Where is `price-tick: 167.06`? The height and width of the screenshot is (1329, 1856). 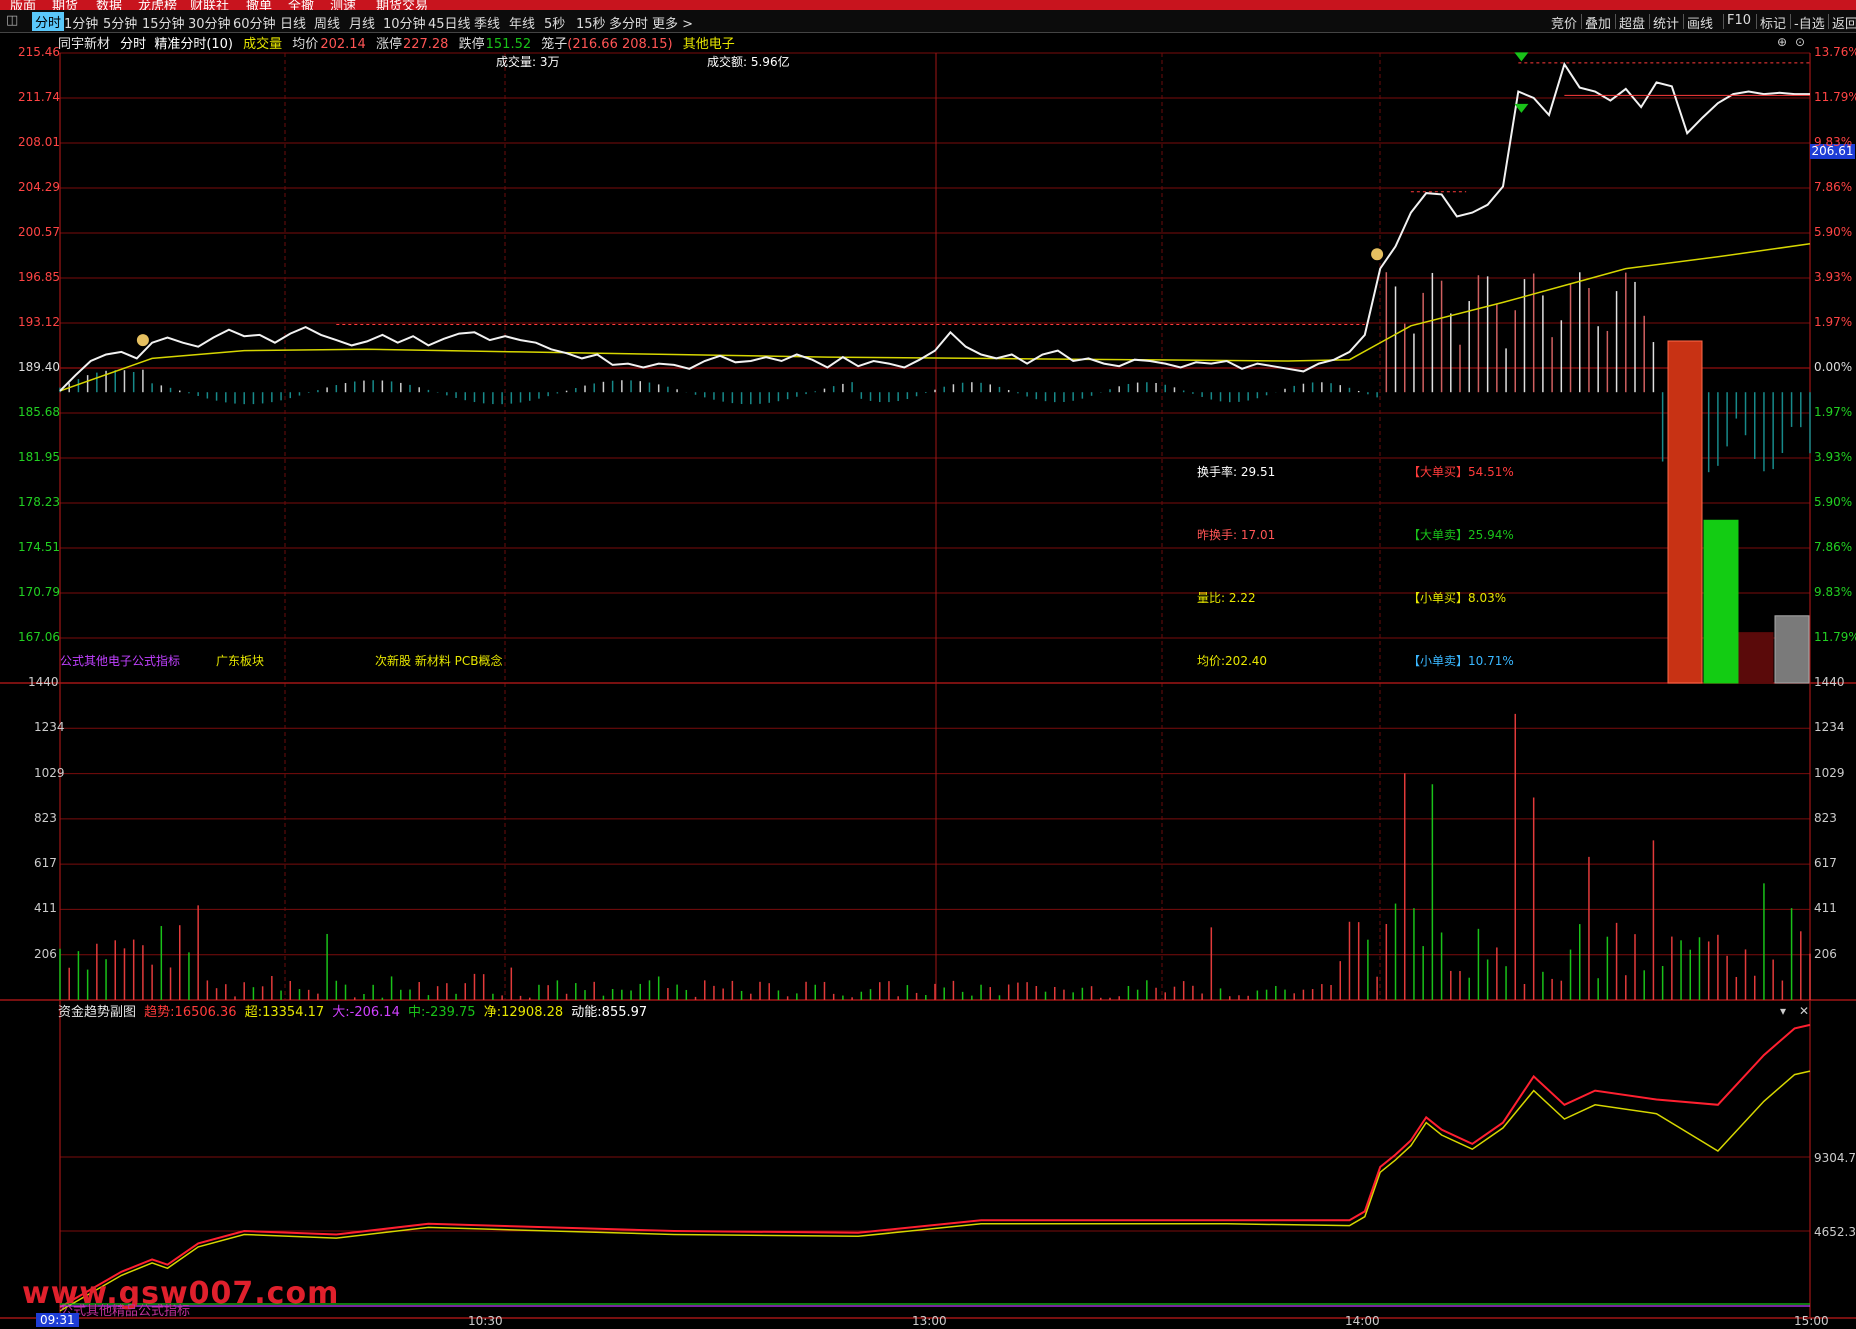
price-tick: 167.06 is located at coordinates (39, 637).